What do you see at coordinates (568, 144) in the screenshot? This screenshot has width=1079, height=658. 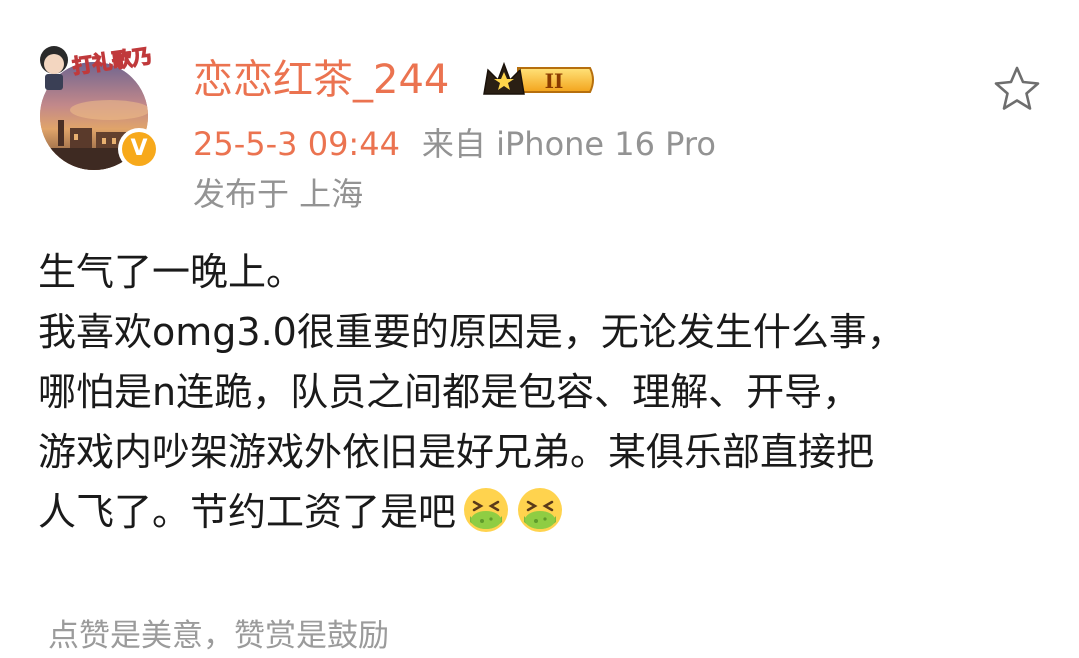 I see `post-source: 来自 iPhone 16 Pro` at bounding box center [568, 144].